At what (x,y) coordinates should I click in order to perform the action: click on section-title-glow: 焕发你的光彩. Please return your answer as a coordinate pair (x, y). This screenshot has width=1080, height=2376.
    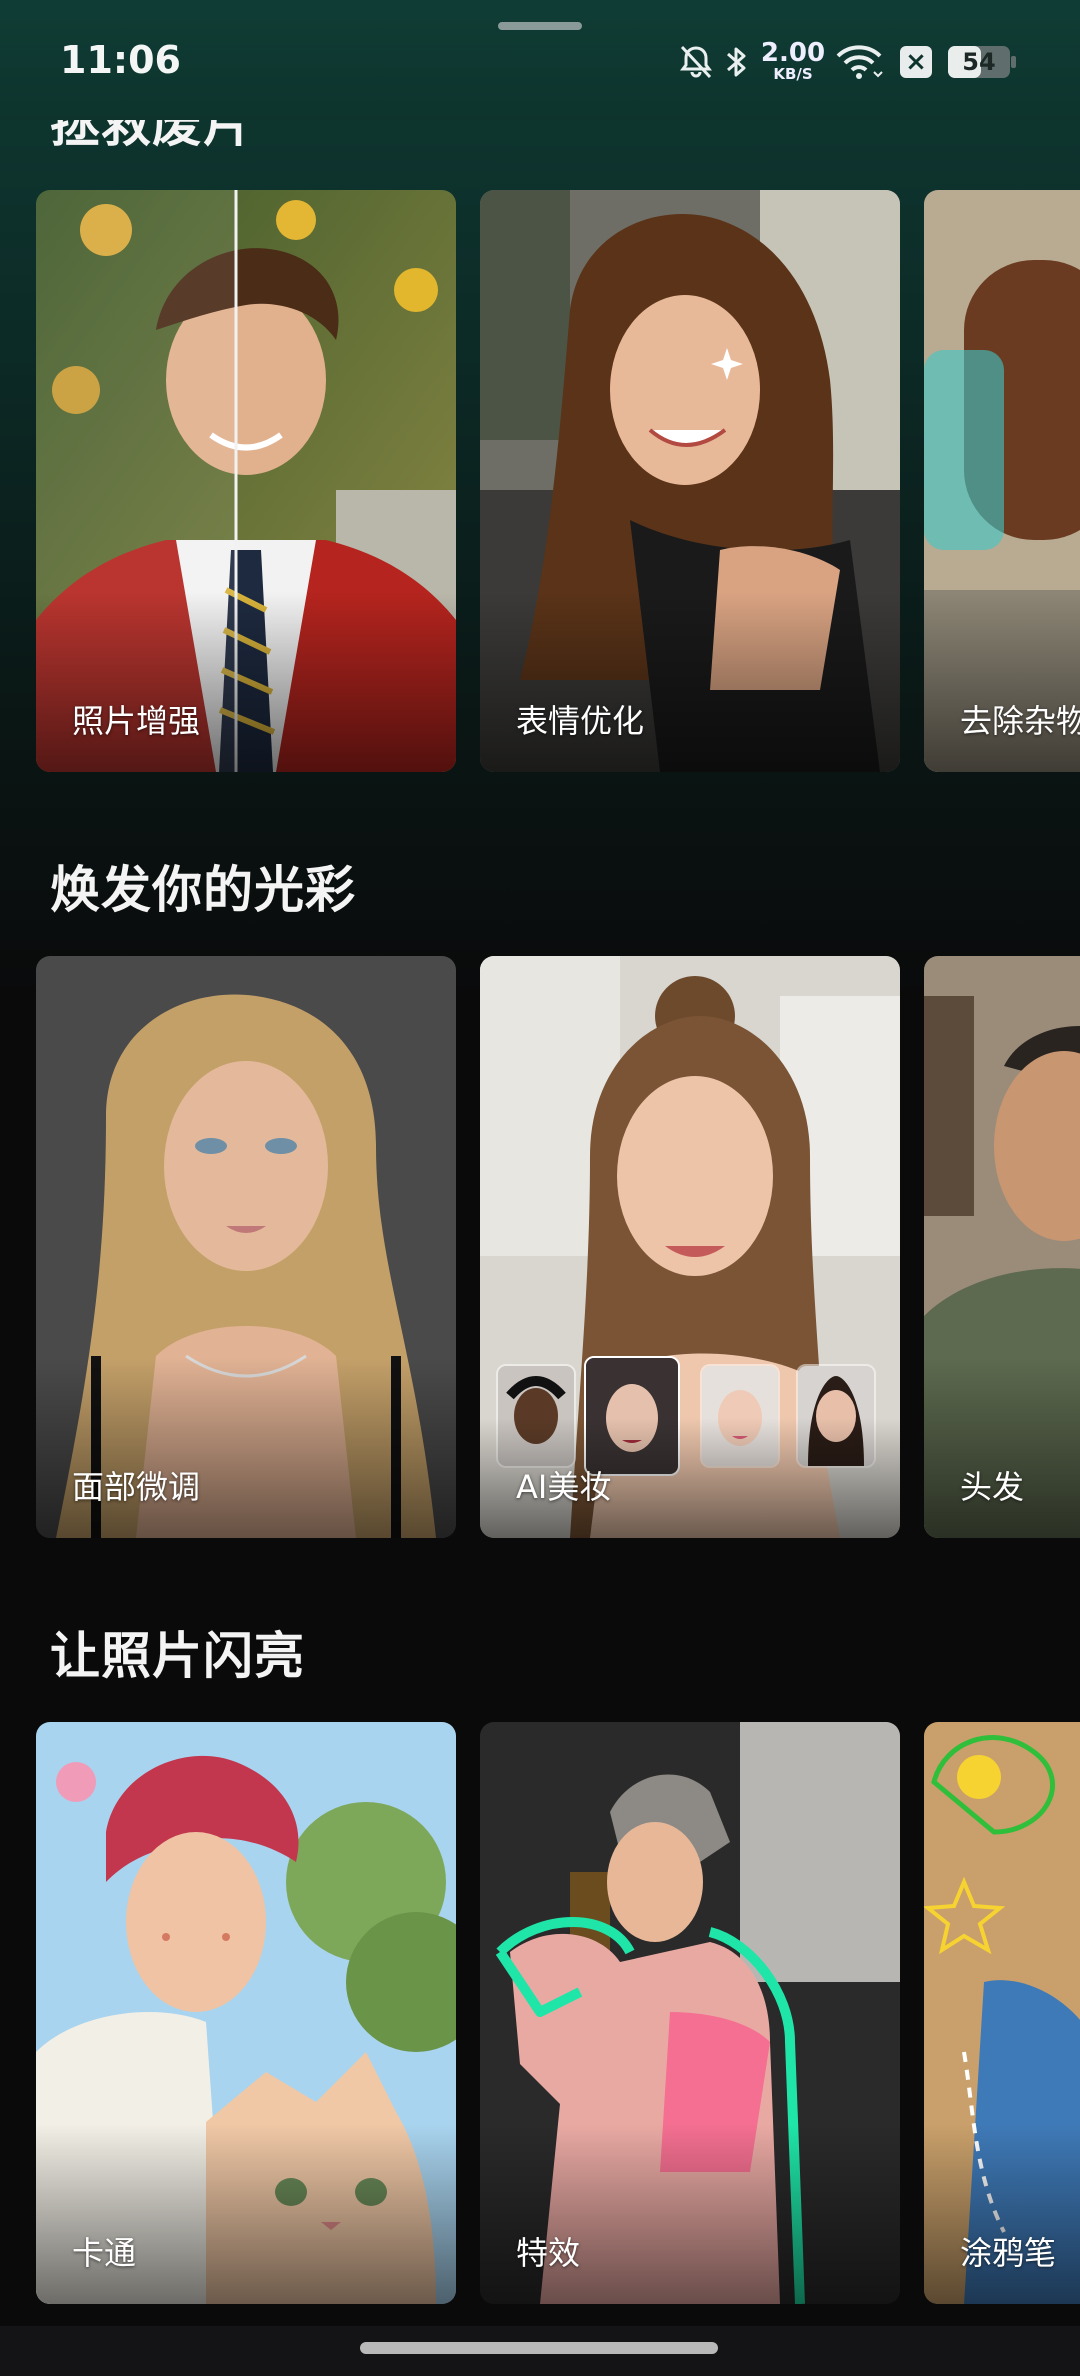
    Looking at the image, I should click on (203, 890).